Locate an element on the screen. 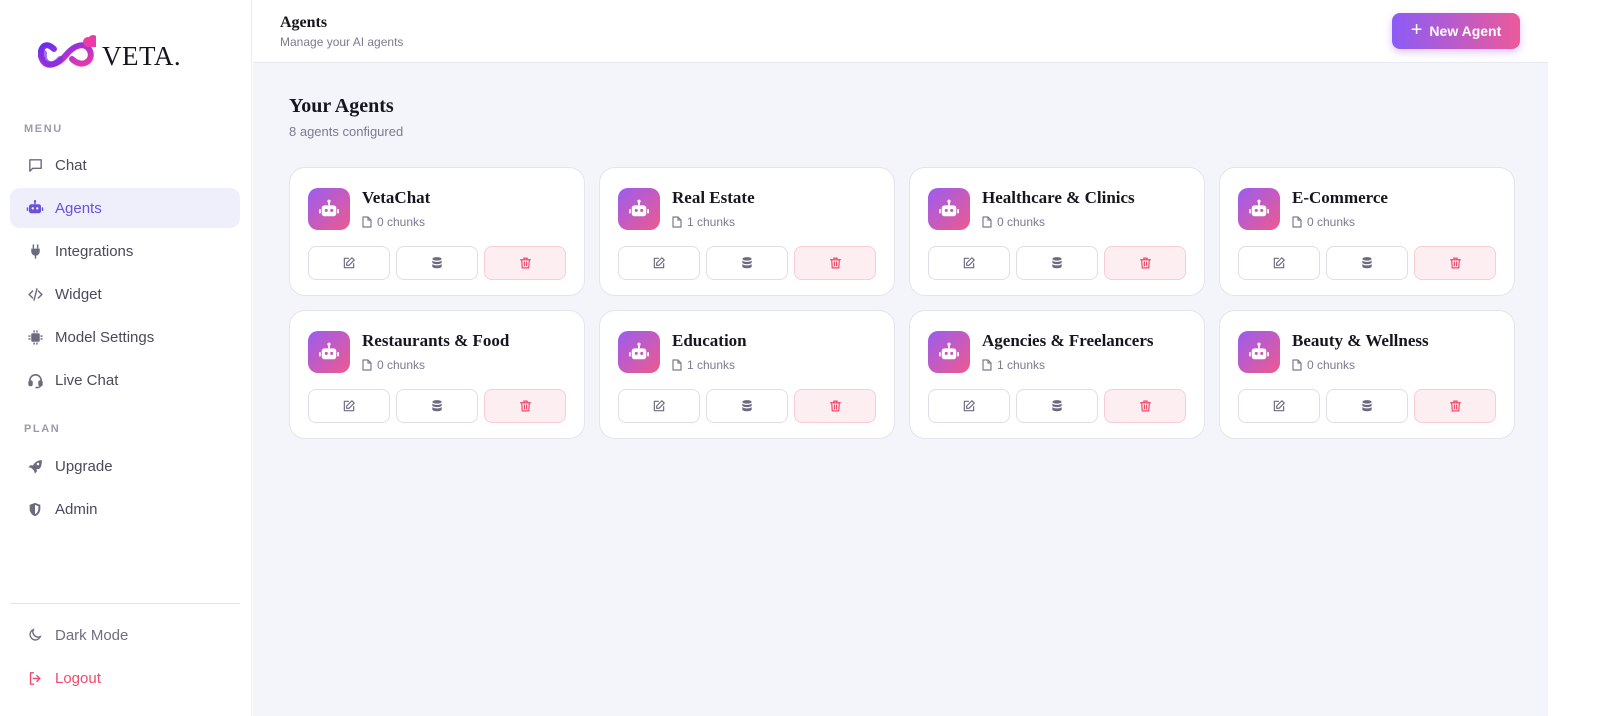 This screenshot has height=716, width=1600. agent-card: E-Commerce 0 chunks is located at coordinates (1367, 231).